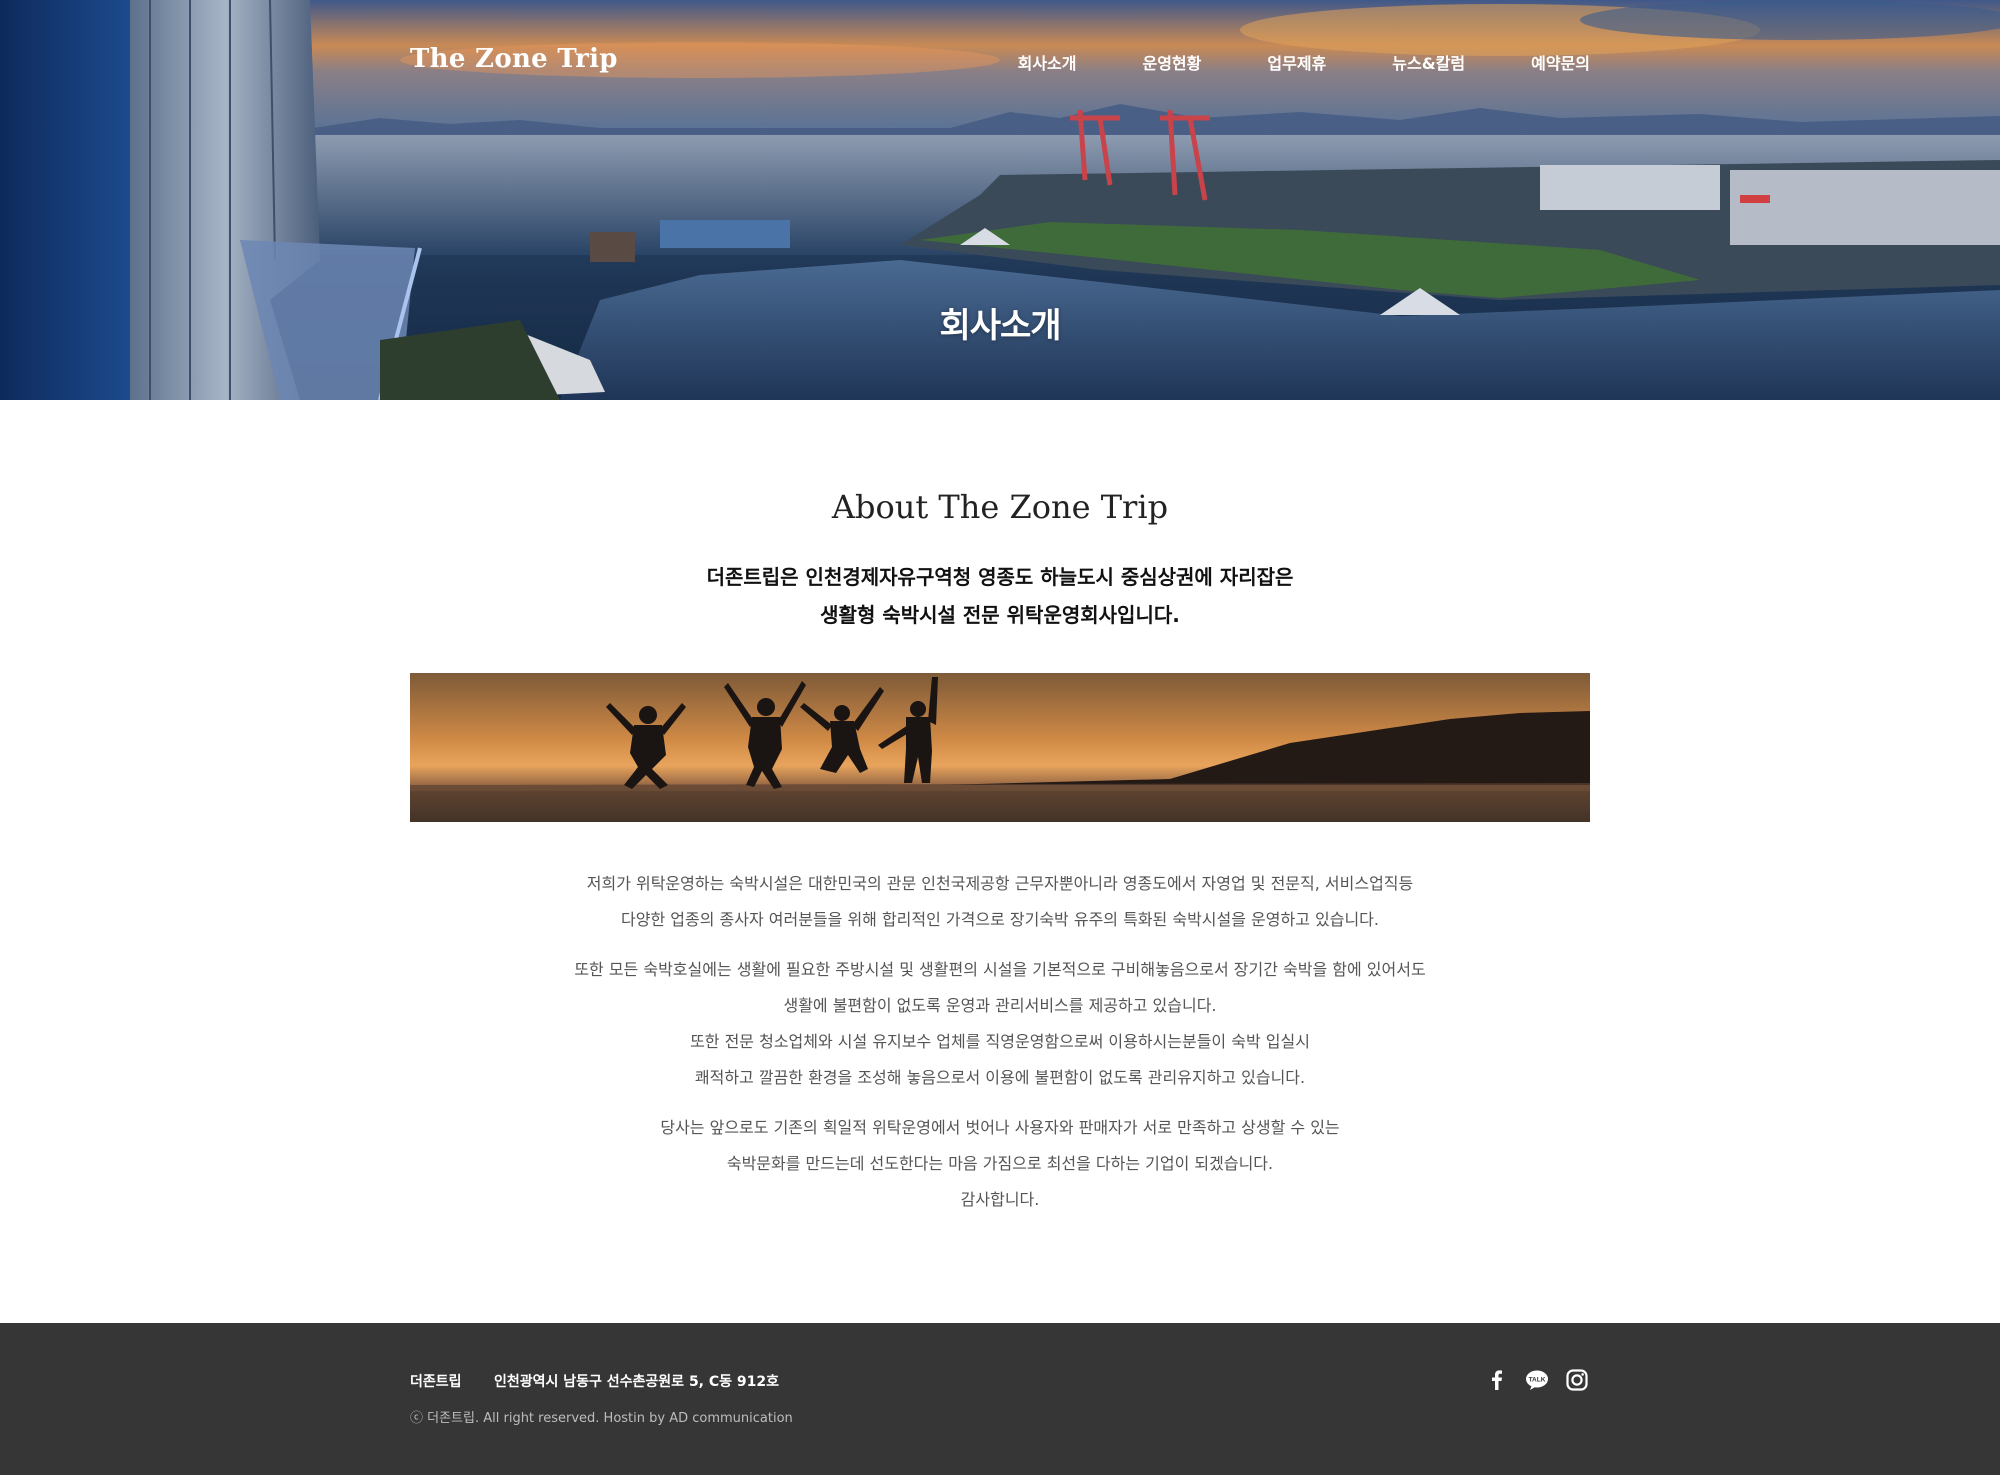 The width and height of the screenshot is (2000, 1475). Describe the element at coordinates (1000, 326) in the screenshot. I see `page-title: 회사소개` at that location.